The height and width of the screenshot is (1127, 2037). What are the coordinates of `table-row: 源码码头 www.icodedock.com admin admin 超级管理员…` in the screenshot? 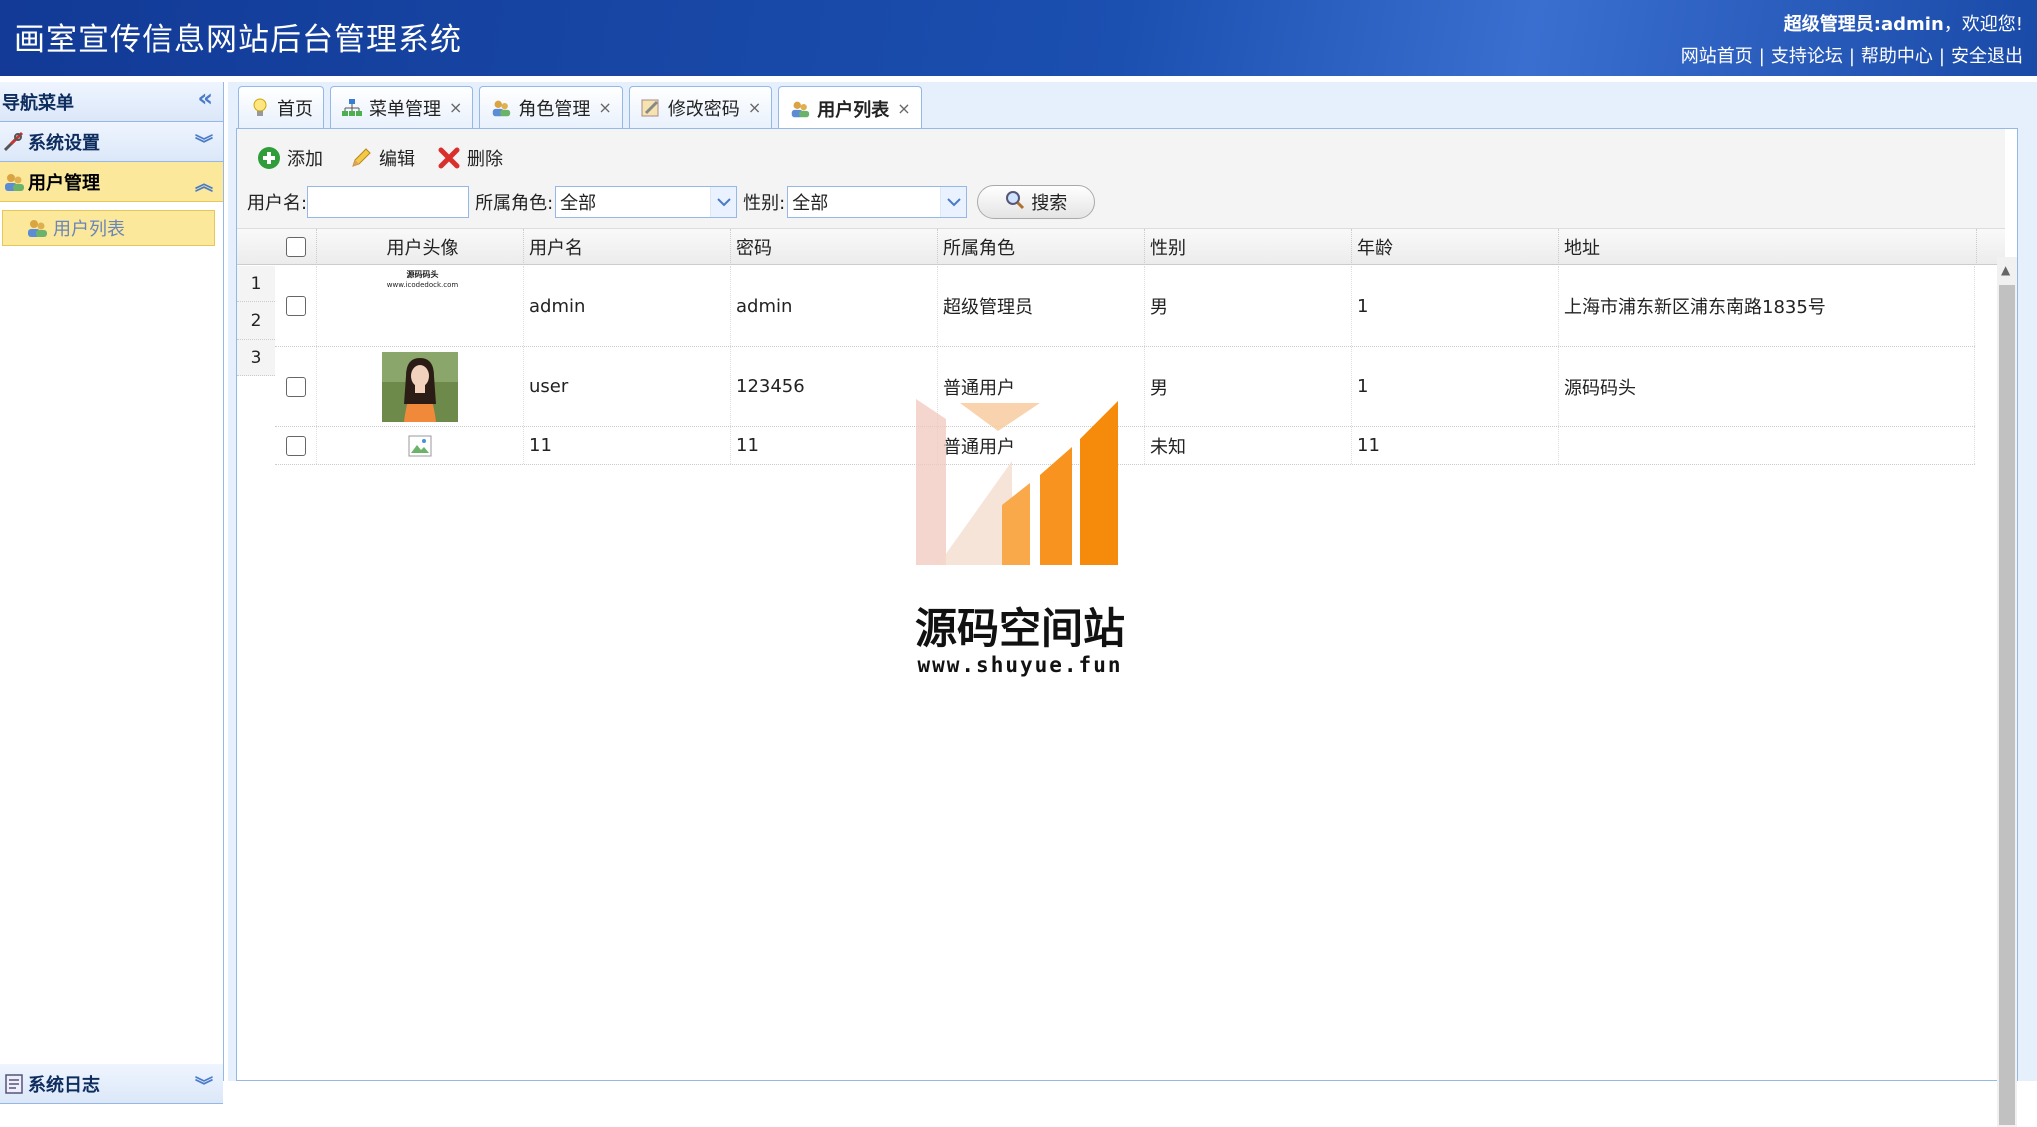 It's located at (1125, 306).